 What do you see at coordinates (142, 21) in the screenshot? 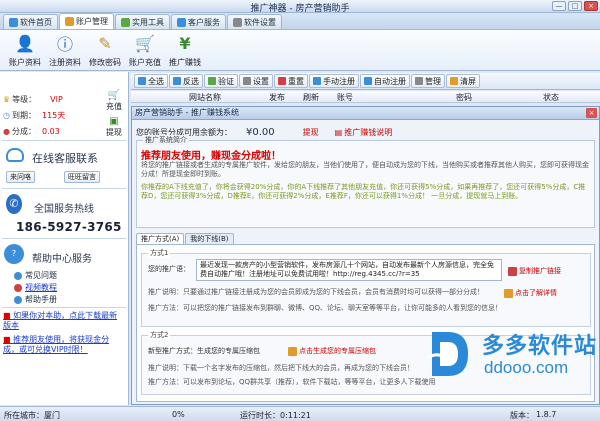
I see `tab-tools: 实用工具` at bounding box center [142, 21].